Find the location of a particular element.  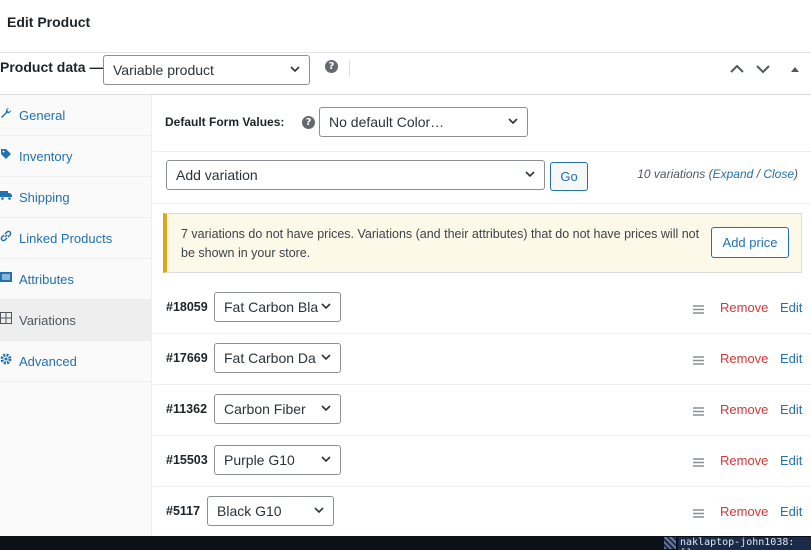

variation-id: #11362 is located at coordinates (187, 409).